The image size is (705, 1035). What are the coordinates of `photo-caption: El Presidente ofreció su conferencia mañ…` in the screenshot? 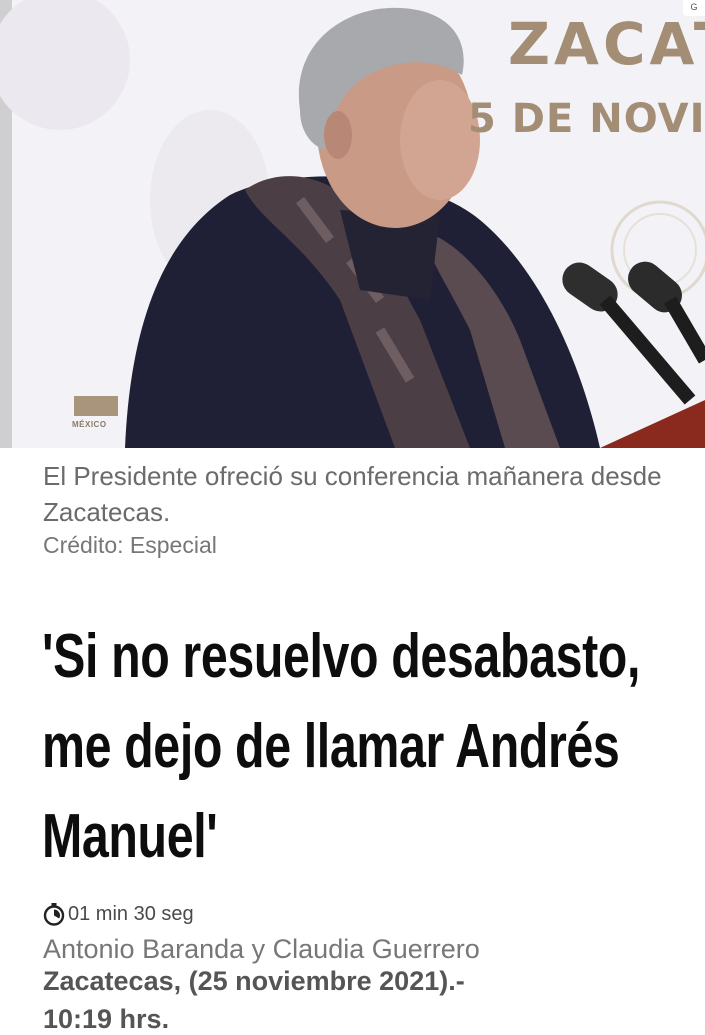 It's located at (352, 494).